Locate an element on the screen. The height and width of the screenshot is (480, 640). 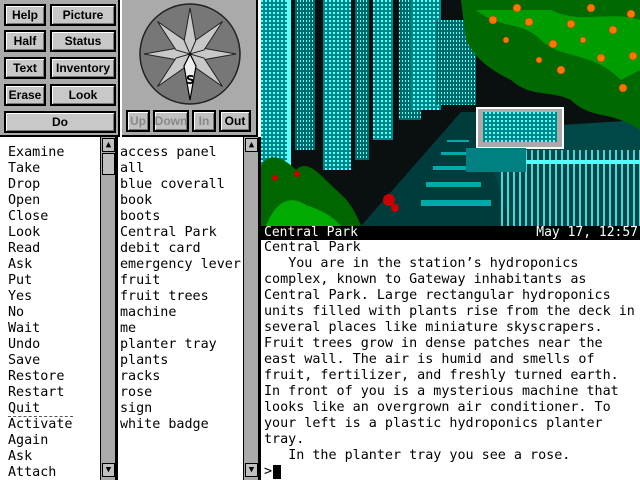
verb-item: Save is located at coordinates (40, 361).